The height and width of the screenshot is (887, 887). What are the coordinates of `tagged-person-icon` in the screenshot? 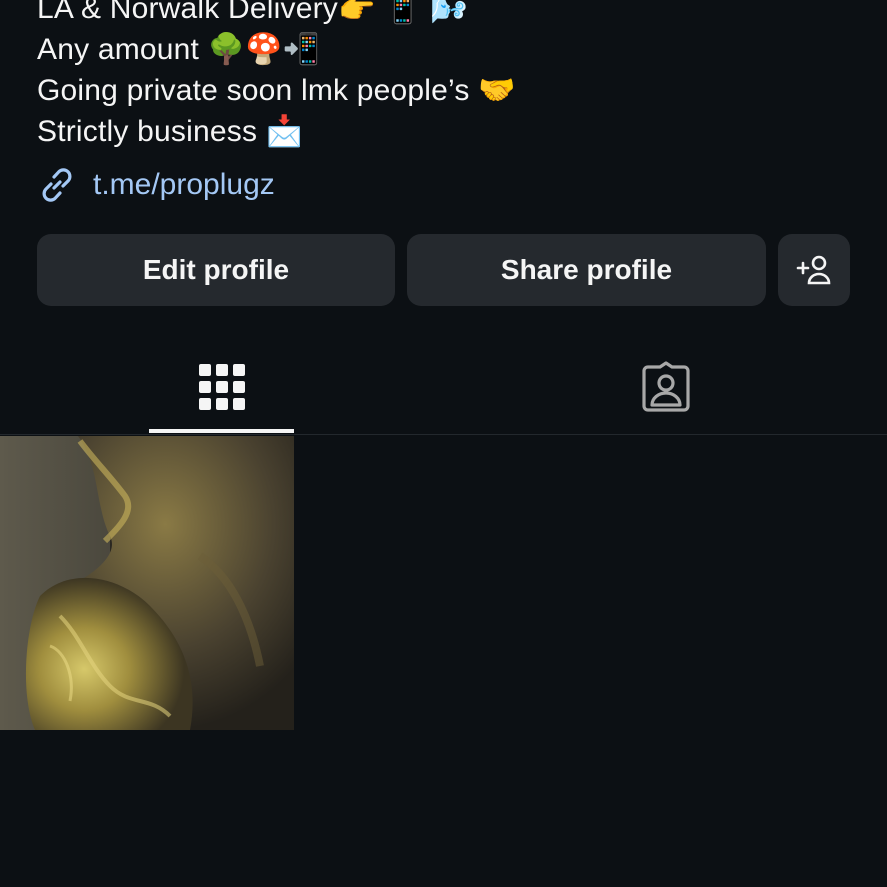 It's located at (665, 386).